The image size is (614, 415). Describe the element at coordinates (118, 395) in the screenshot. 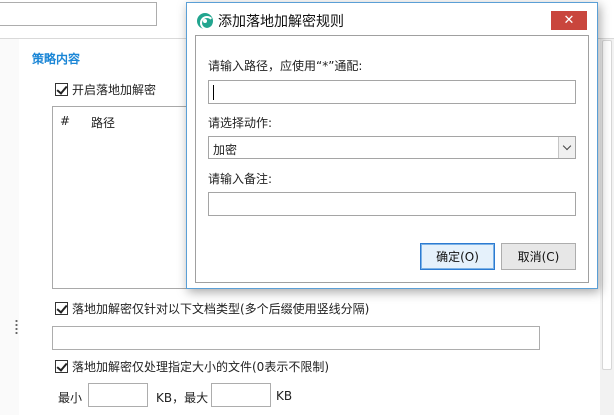

I see `size-min-input` at that location.